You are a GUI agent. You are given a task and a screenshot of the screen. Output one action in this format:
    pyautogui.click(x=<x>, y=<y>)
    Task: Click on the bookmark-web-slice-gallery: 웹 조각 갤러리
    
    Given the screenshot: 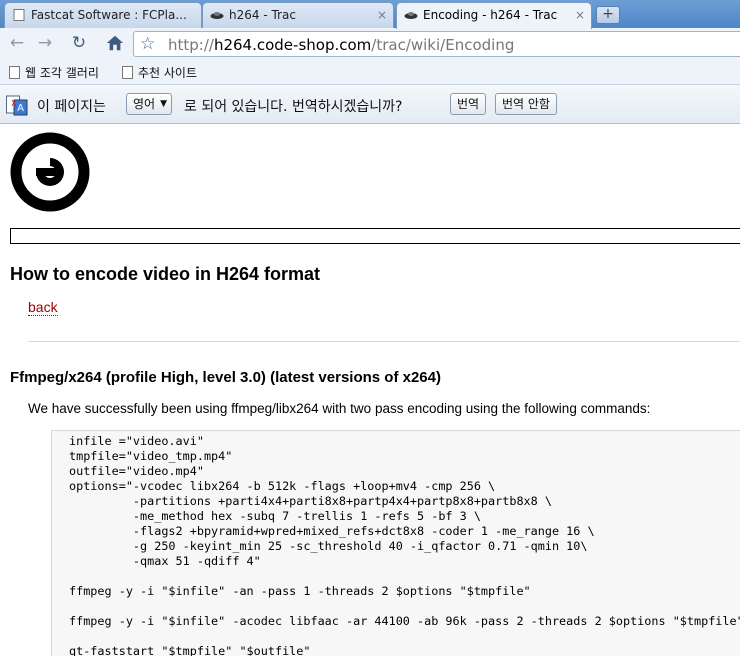 What is the action you would take?
    pyautogui.click(x=54, y=72)
    